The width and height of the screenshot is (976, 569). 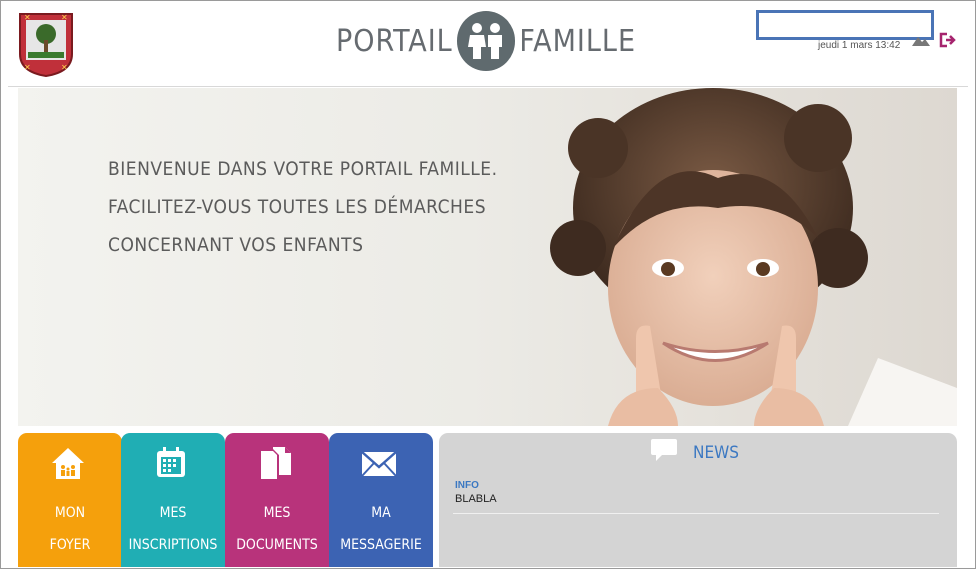 What do you see at coordinates (68, 463) in the screenshot?
I see `house-icon` at bounding box center [68, 463].